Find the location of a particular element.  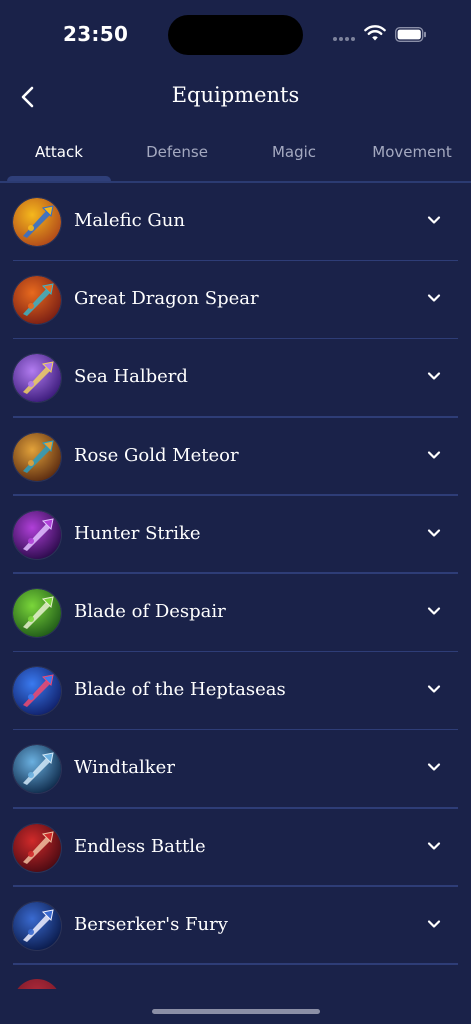

list-item: Hunter Strike is located at coordinates (235, 535).